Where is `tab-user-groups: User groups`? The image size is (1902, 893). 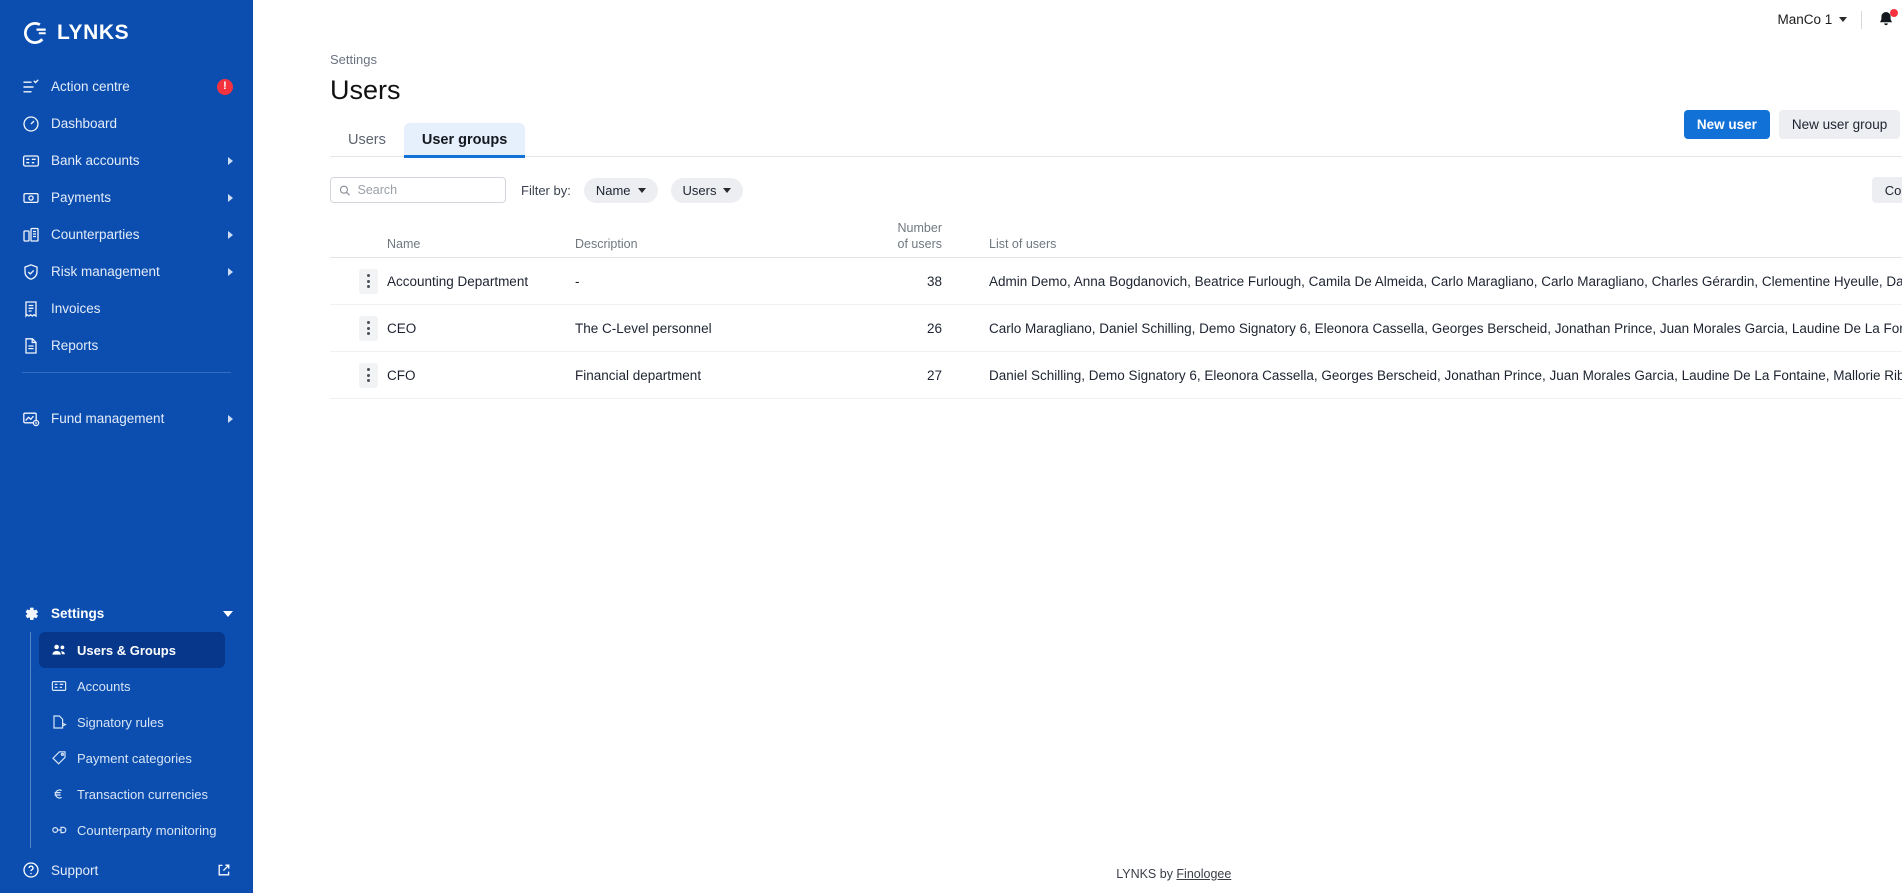
tab-user-groups: User groups is located at coordinates (464, 140).